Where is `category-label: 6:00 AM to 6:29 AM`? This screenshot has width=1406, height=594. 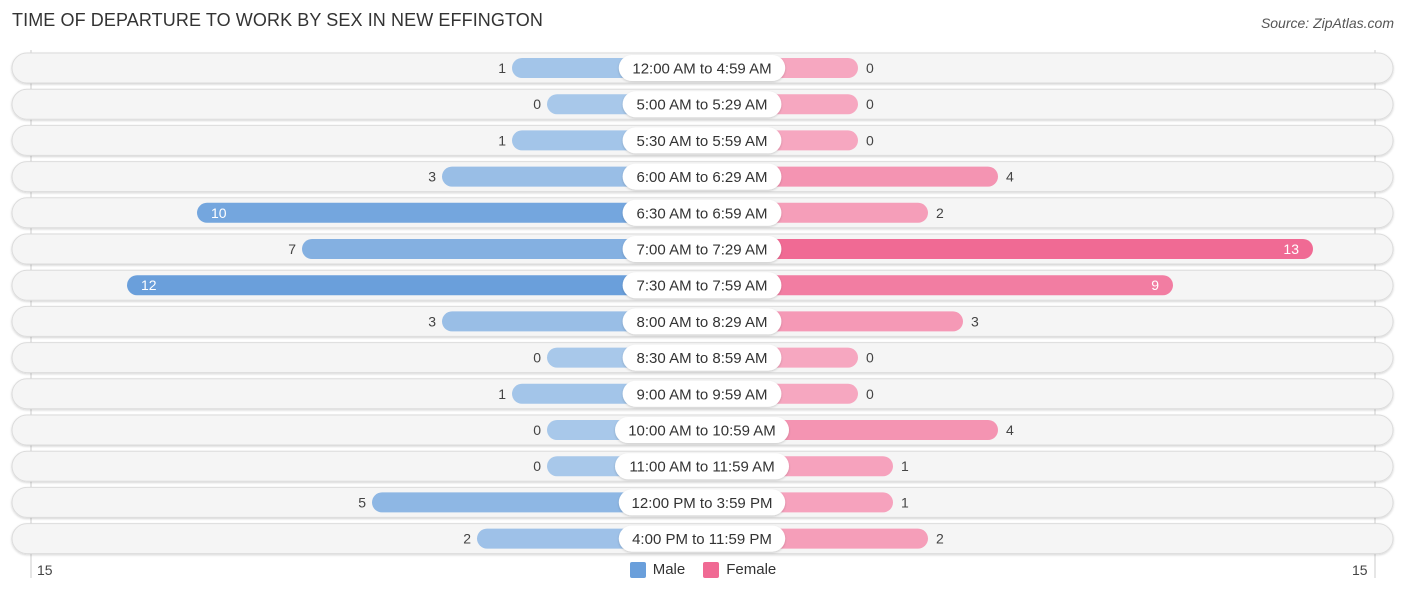
category-label: 6:00 AM to 6:29 AM is located at coordinates (702, 177).